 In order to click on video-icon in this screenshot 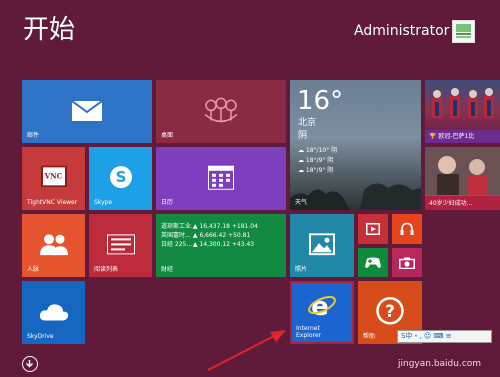, I will do `click(373, 229)`.